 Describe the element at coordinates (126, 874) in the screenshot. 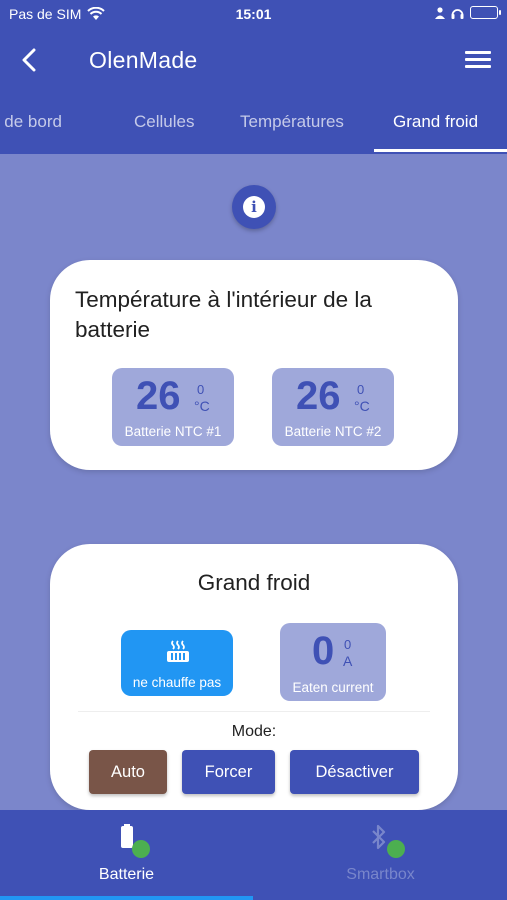

I see `nav-batterie-label: Batterie` at that location.